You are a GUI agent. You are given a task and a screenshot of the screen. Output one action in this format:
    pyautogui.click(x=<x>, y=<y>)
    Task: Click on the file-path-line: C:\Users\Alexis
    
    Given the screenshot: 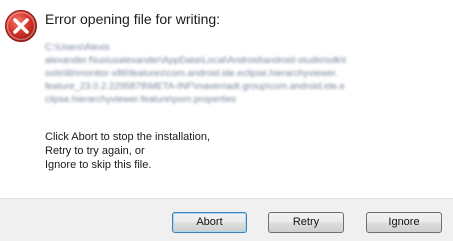 What is the action you would take?
    pyautogui.click(x=77, y=47)
    